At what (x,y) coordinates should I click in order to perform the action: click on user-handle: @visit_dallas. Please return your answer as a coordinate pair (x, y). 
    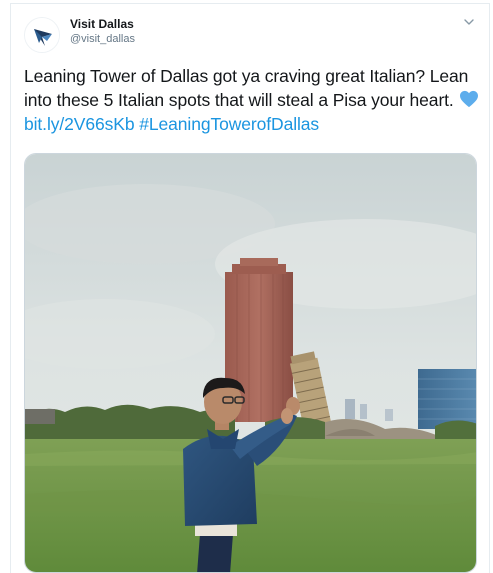
    Looking at the image, I should click on (102, 39).